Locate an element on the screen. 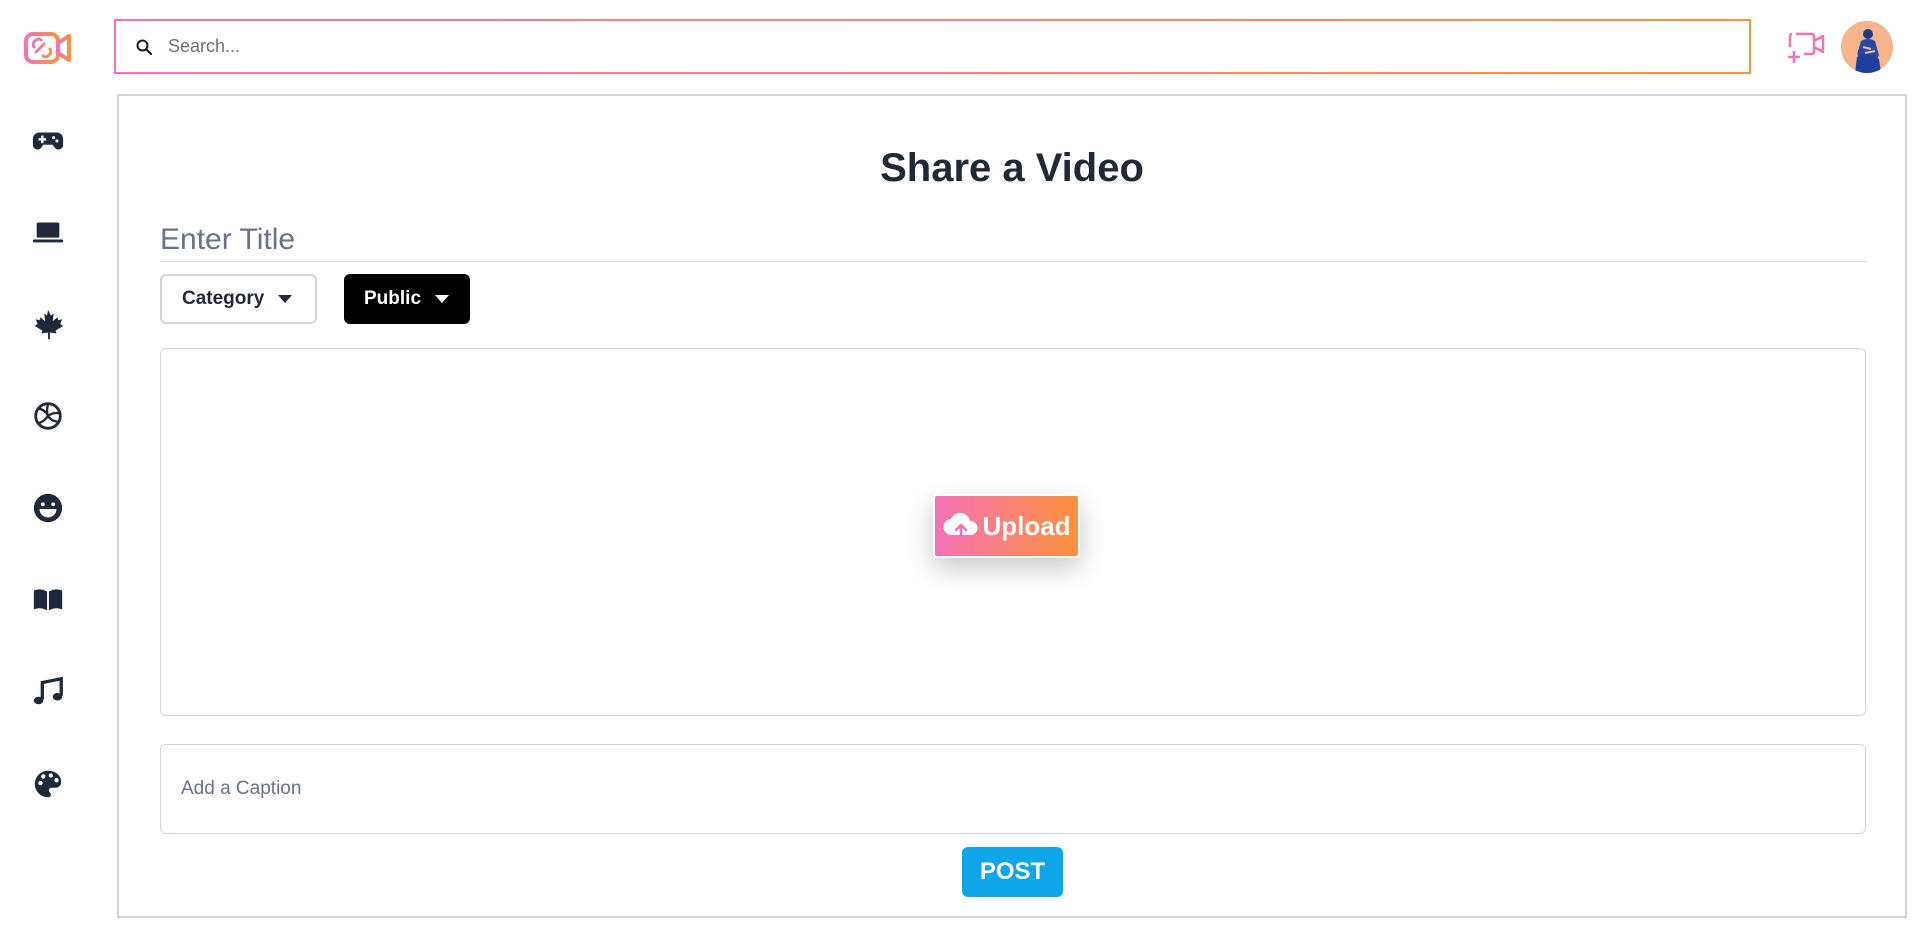 The height and width of the screenshot is (930, 1920). sidebar-item-sports is located at coordinates (48, 416).